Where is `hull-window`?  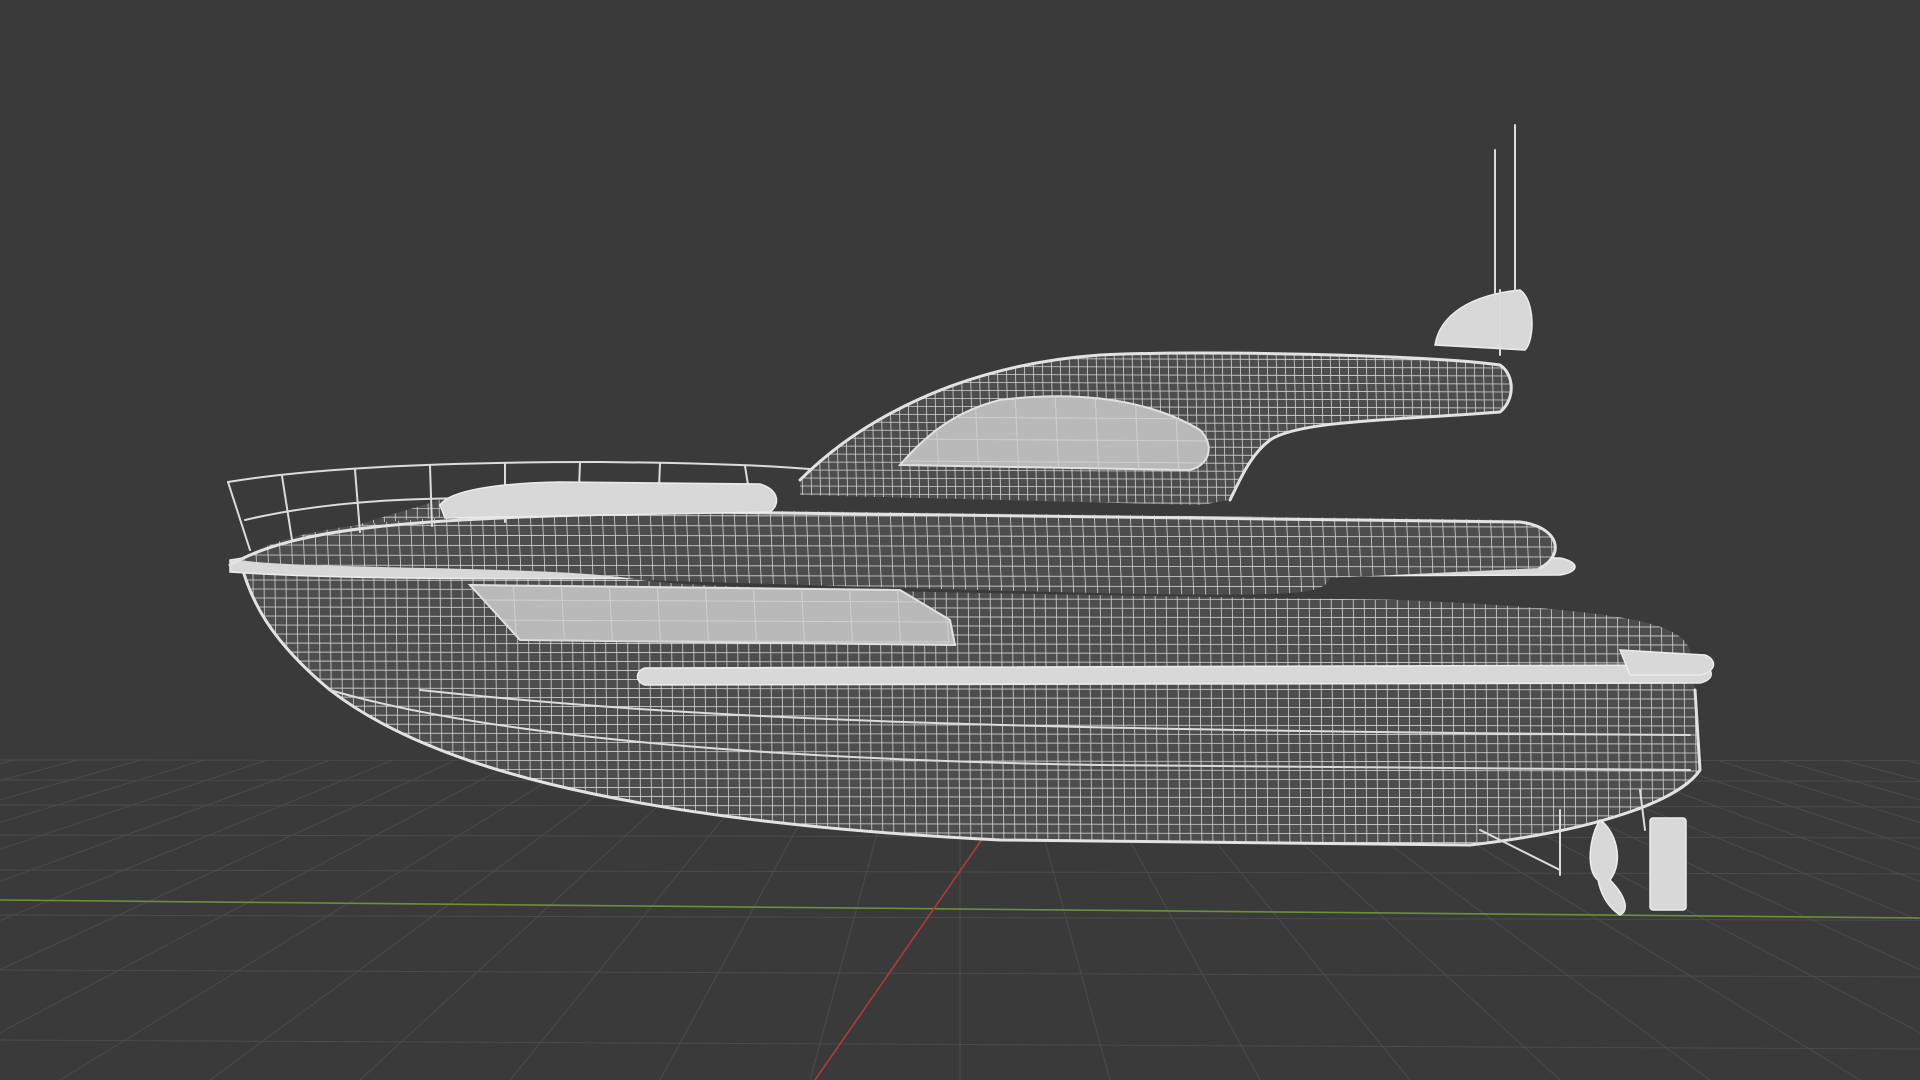
hull-window is located at coordinates (712, 615).